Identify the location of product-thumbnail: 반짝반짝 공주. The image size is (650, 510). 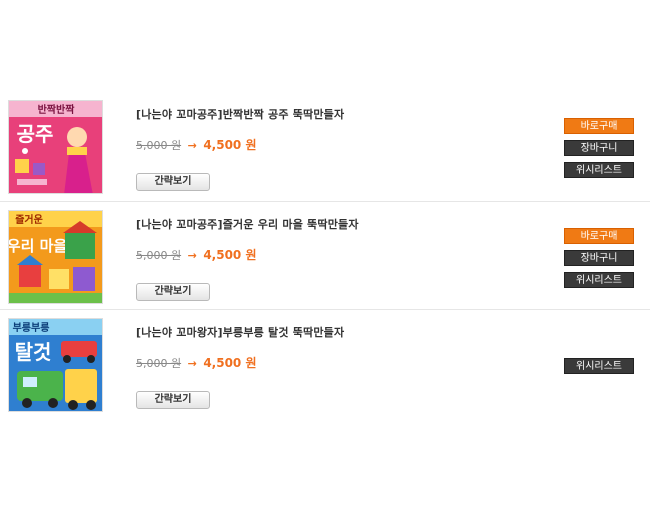
(55, 147).